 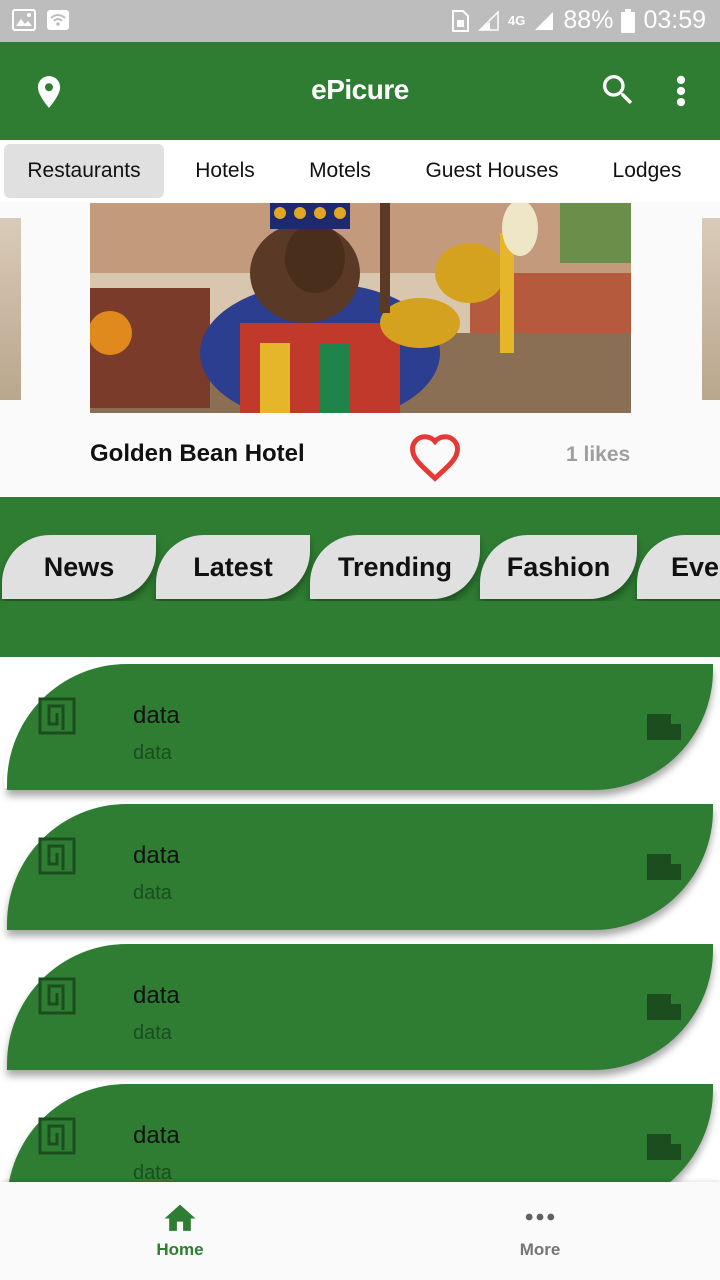 What do you see at coordinates (460, 21) in the screenshot?
I see `sim-icon` at bounding box center [460, 21].